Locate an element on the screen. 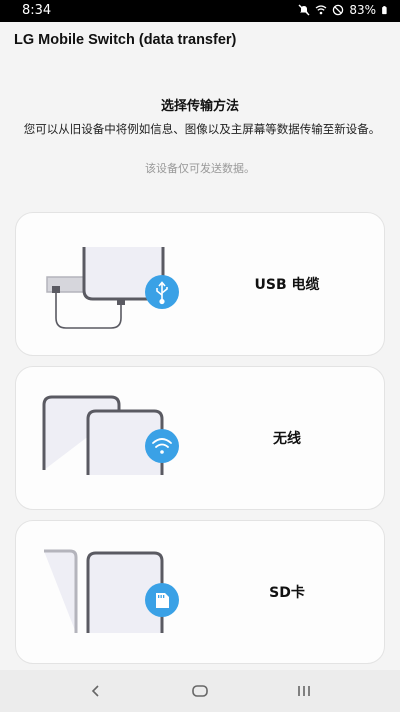 Image resolution: width=400 pixels, height=712 pixels. status-time: 8:34 is located at coordinates (37, 10).